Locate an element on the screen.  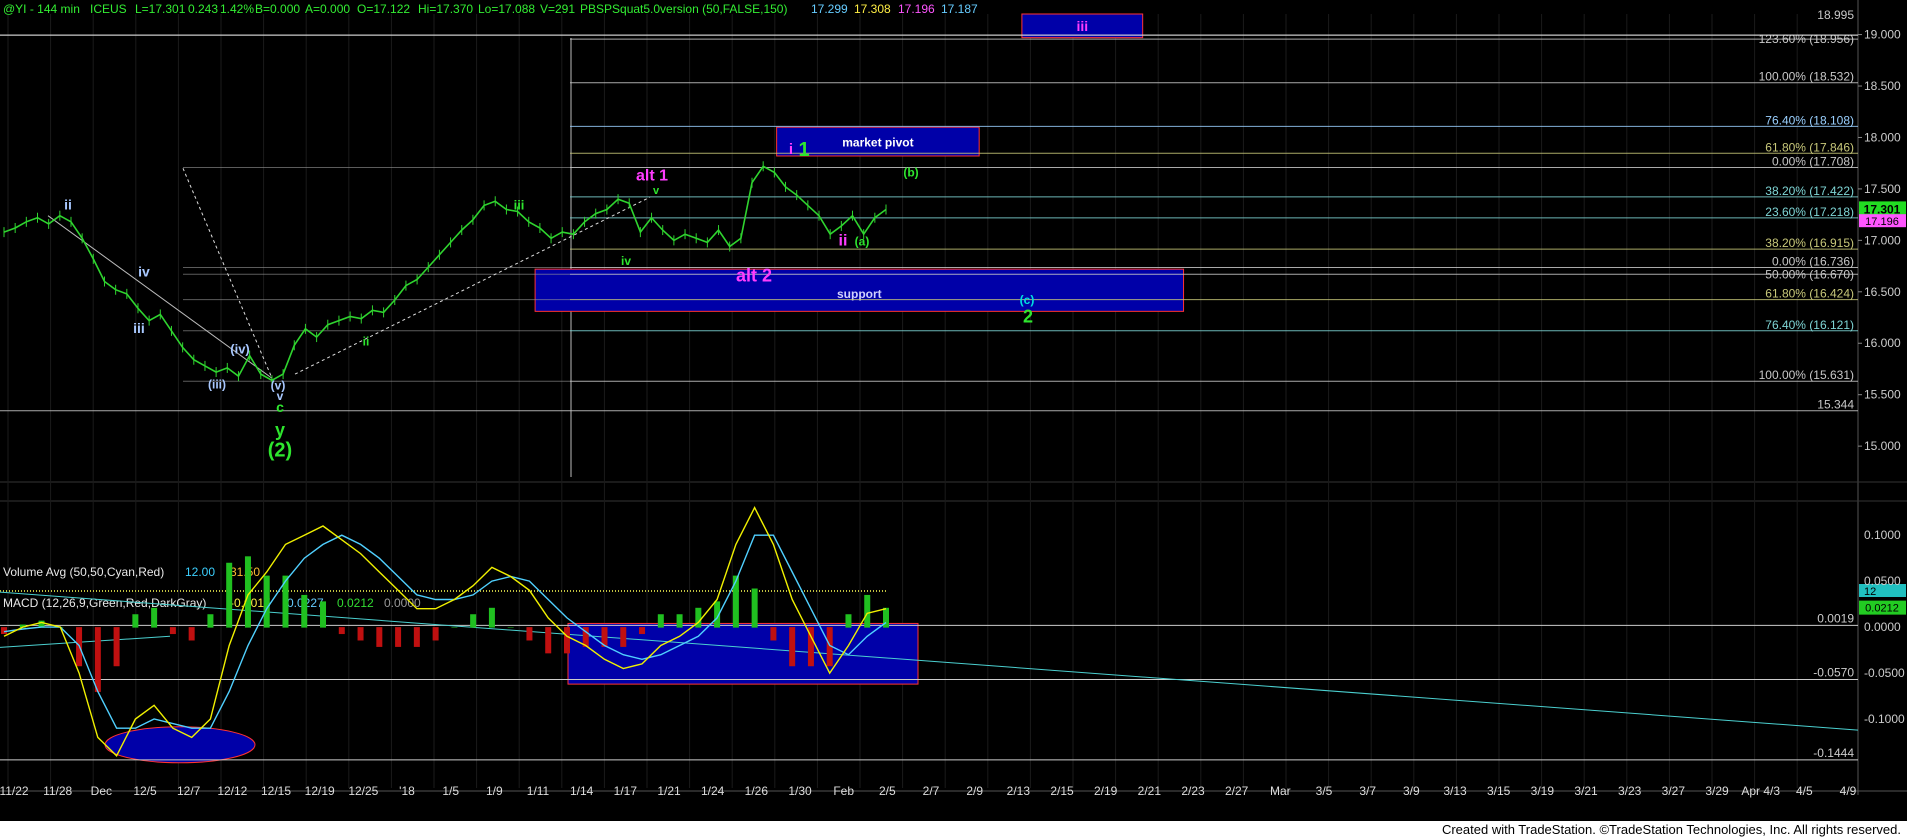
wave-label: iii is located at coordinates (139, 328).